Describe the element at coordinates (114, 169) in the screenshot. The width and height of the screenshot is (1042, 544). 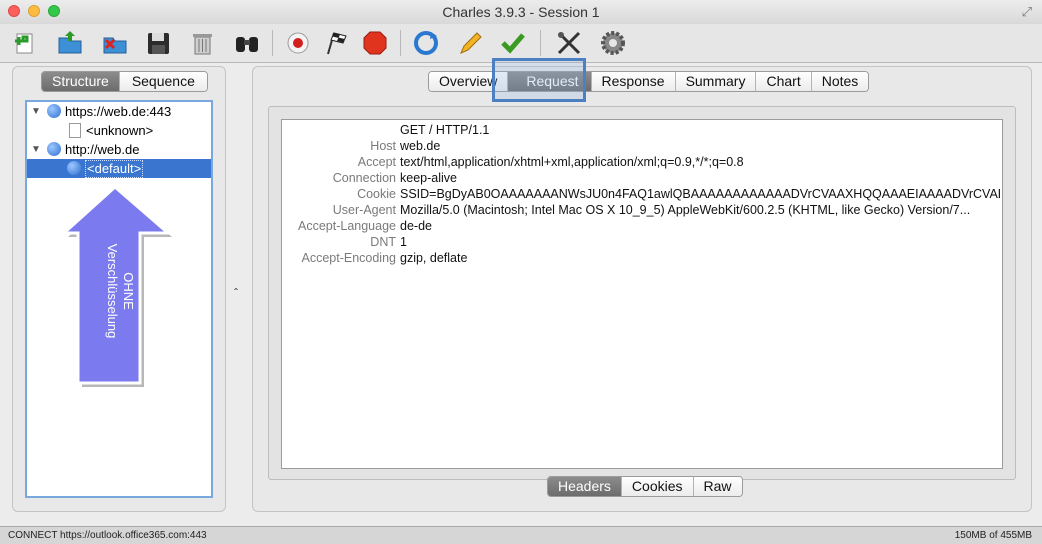
I see `tree-item-label: <default>` at that location.